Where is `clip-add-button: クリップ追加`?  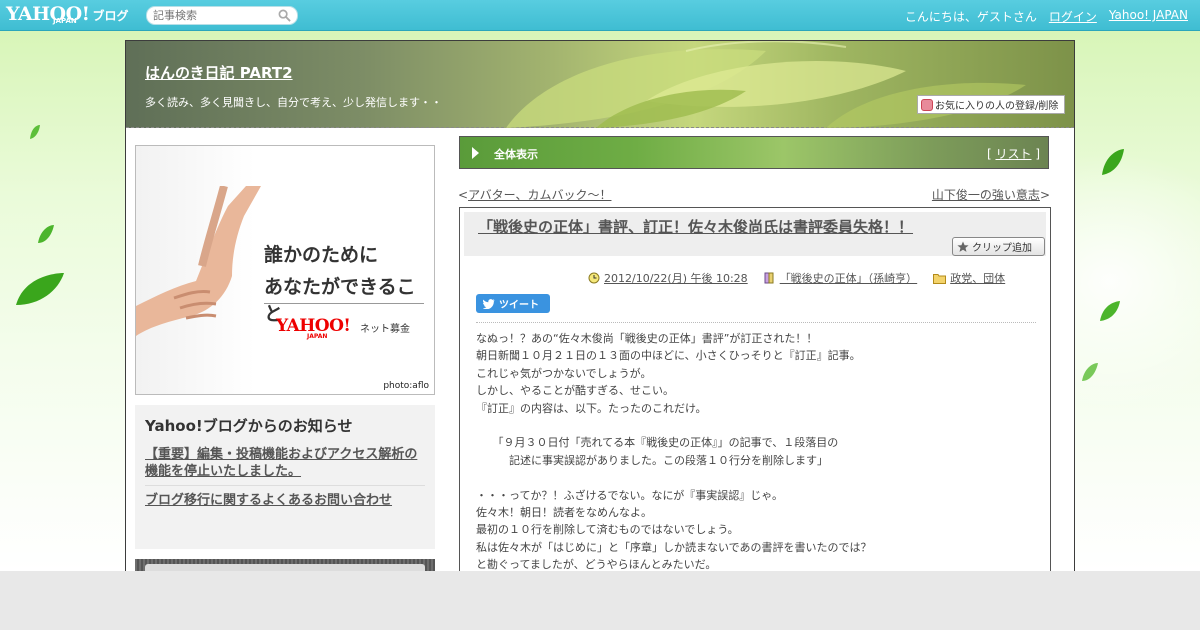
clip-add-button: クリップ追加 is located at coordinates (998, 246).